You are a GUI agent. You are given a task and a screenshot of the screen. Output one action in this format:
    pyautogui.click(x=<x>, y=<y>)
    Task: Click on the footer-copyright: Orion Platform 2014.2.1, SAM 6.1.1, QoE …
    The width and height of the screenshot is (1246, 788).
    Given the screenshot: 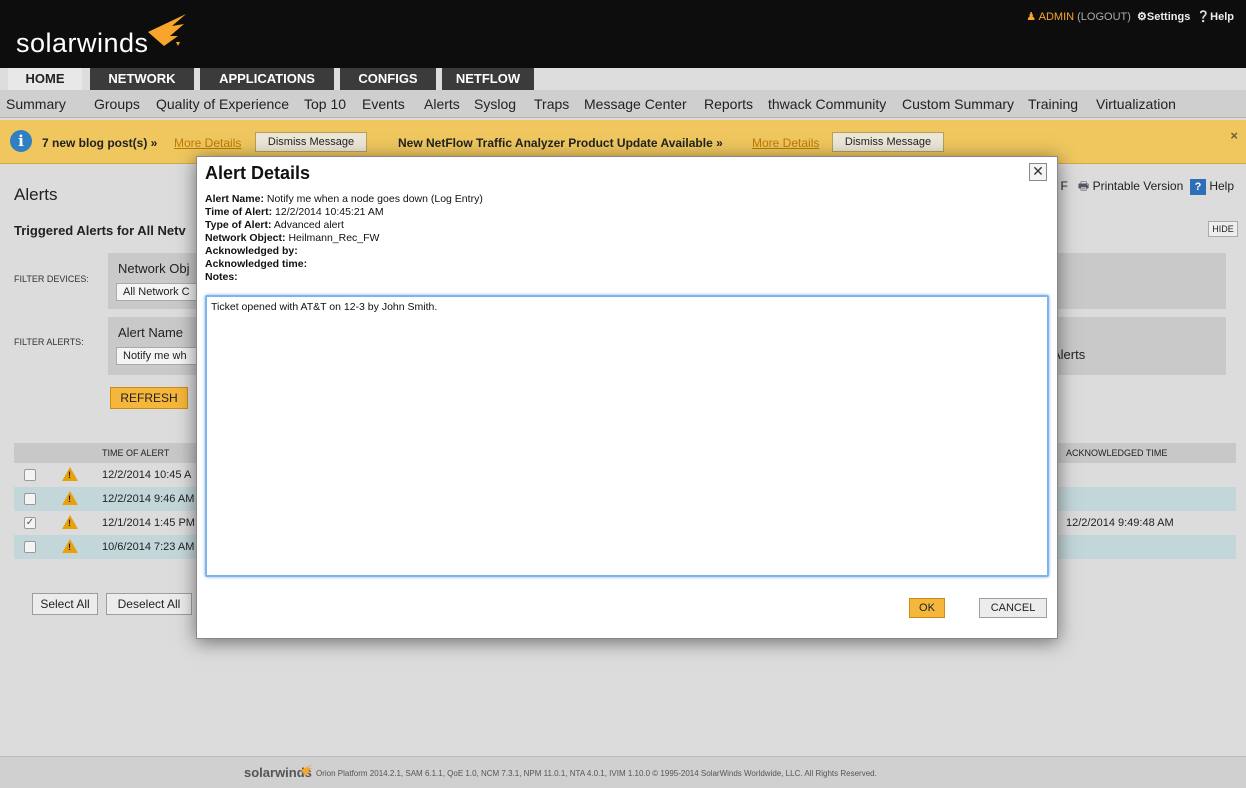 What is the action you would take?
    pyautogui.click(x=596, y=773)
    